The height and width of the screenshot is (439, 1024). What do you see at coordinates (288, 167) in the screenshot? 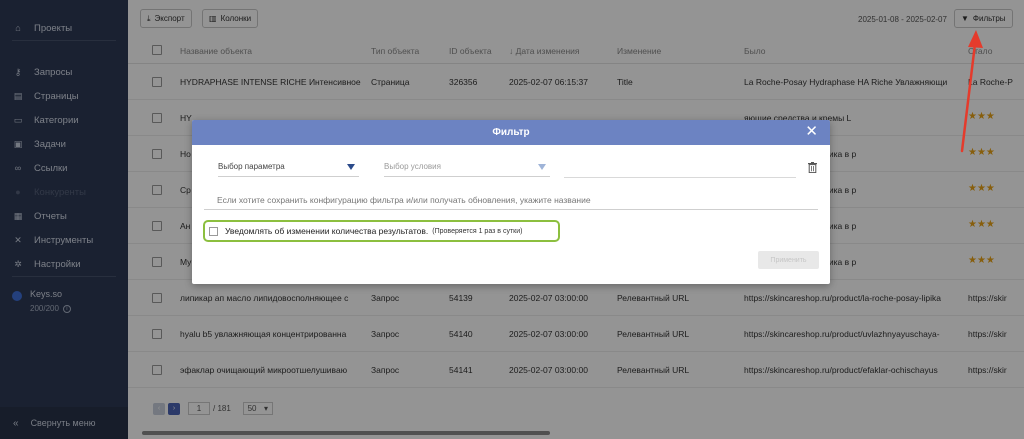
I see `parameter-select: Выбор параметра` at bounding box center [288, 167].